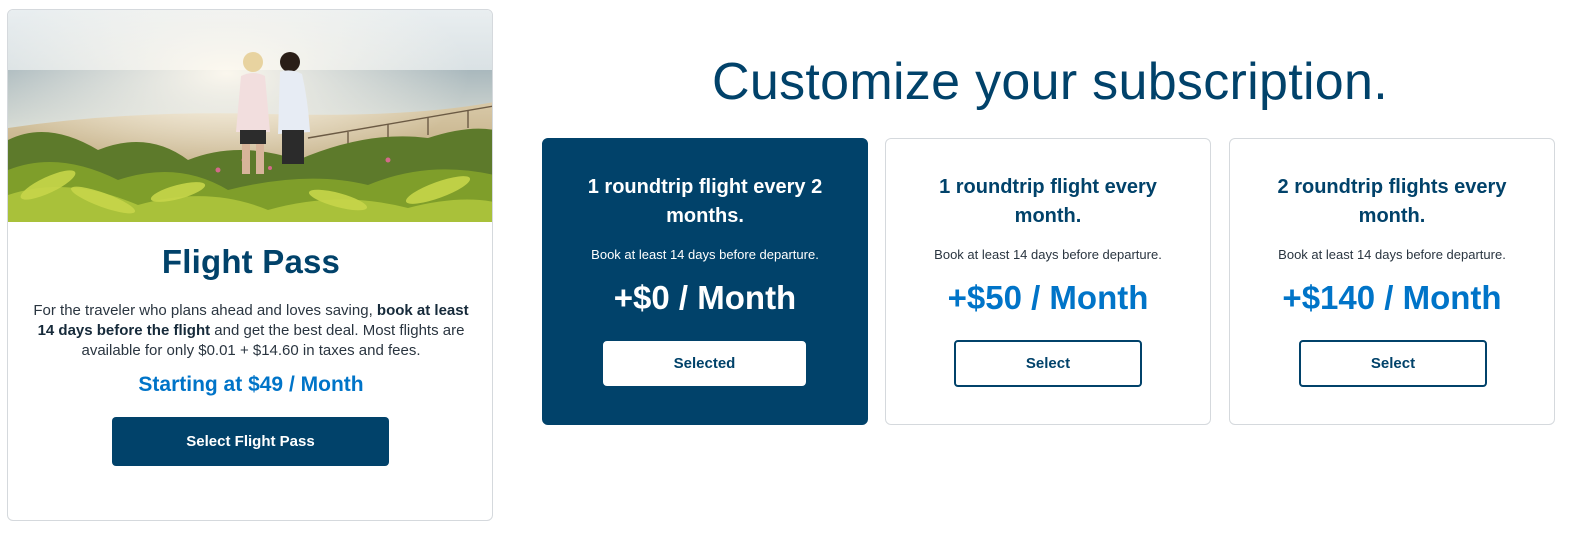  Describe the element at coordinates (1048, 201) in the screenshot. I see `plan-option-title: 1 roundtrip flight every month.` at that location.